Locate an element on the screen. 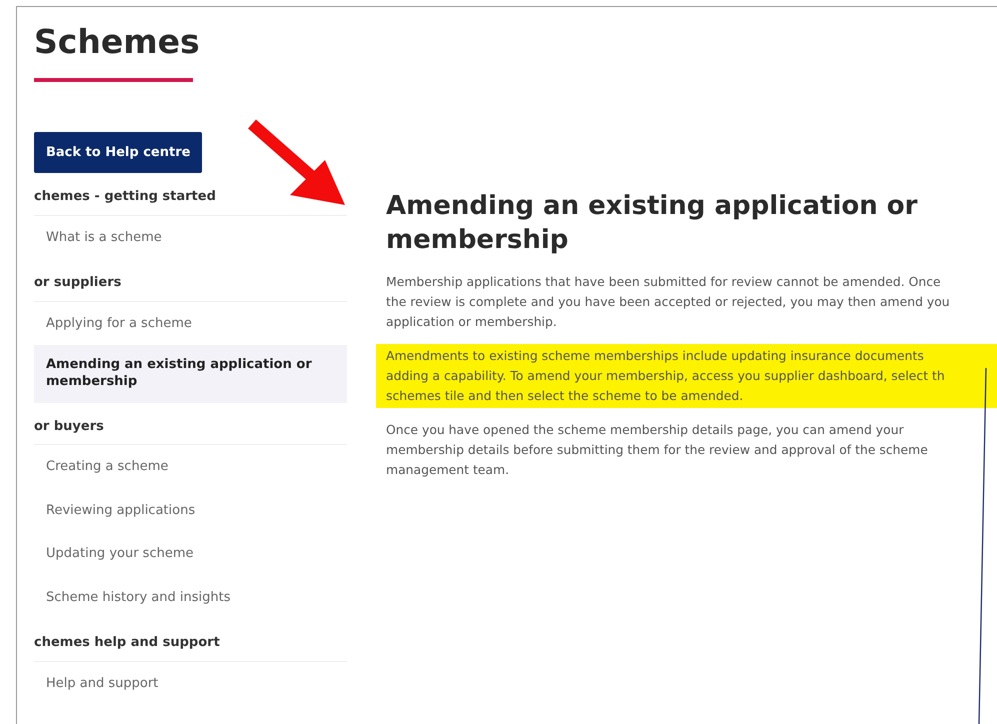 The width and height of the screenshot is (997, 724). section-heading: chemes help and support is located at coordinates (190, 643).